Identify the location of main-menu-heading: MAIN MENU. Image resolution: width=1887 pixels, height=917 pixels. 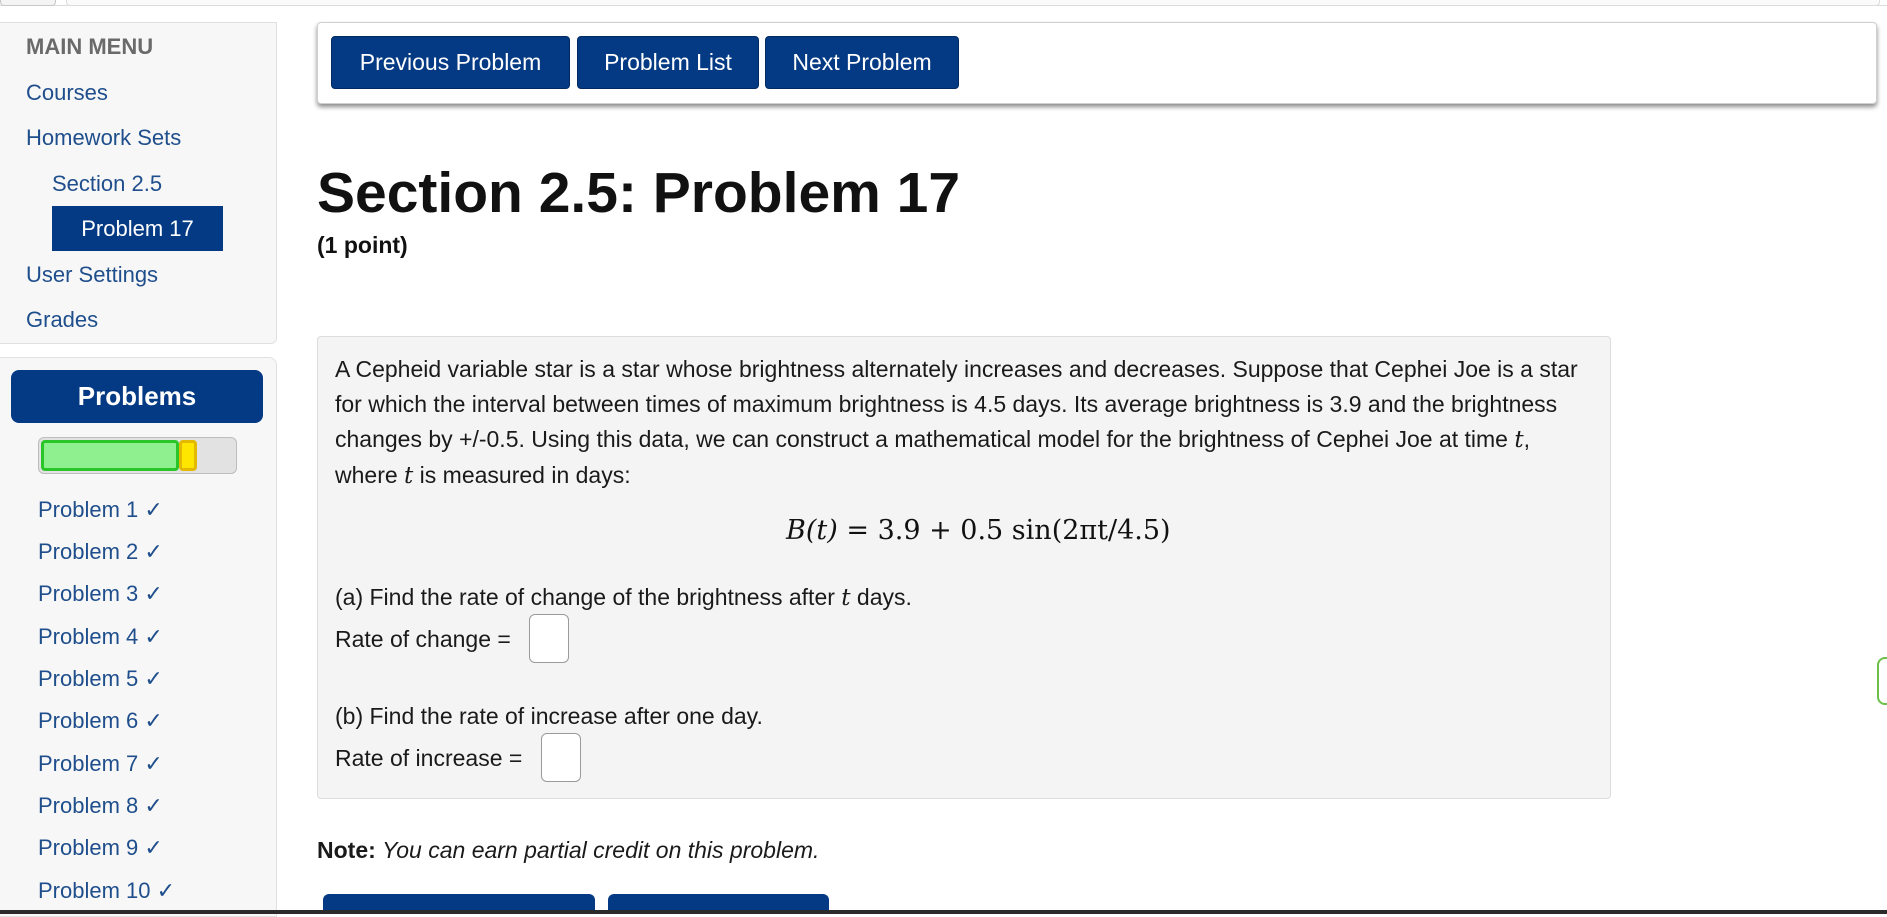
(90, 46).